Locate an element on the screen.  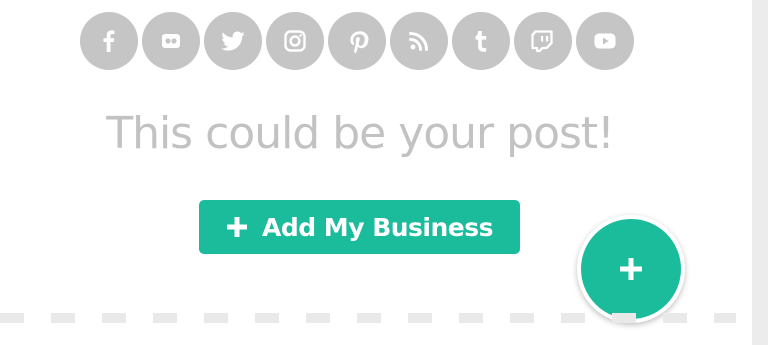
facebook-icon is located at coordinates (109, 41).